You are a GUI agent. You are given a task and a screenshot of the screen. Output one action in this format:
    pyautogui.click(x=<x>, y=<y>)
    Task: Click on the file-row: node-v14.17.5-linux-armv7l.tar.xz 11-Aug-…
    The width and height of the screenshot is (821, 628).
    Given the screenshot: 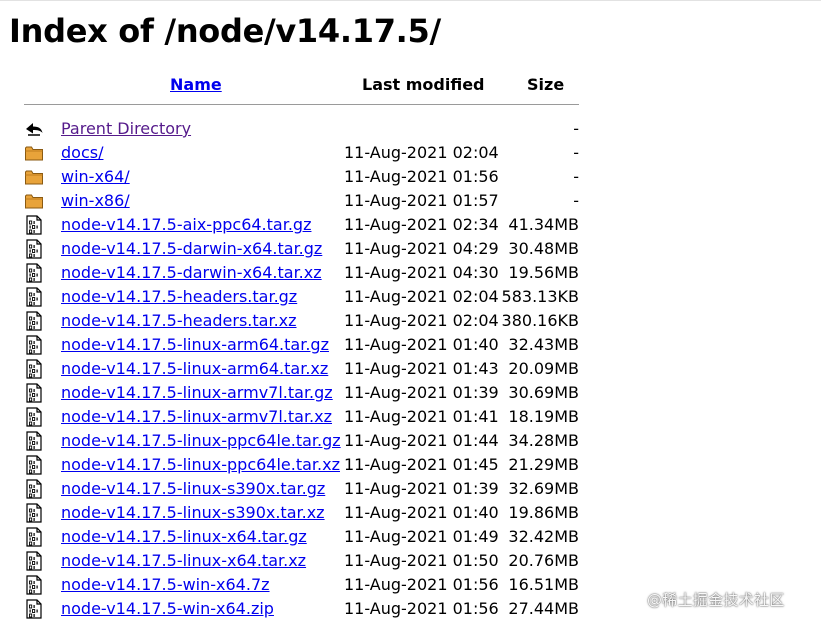 What is the action you would take?
    pyautogui.click(x=410, y=417)
    